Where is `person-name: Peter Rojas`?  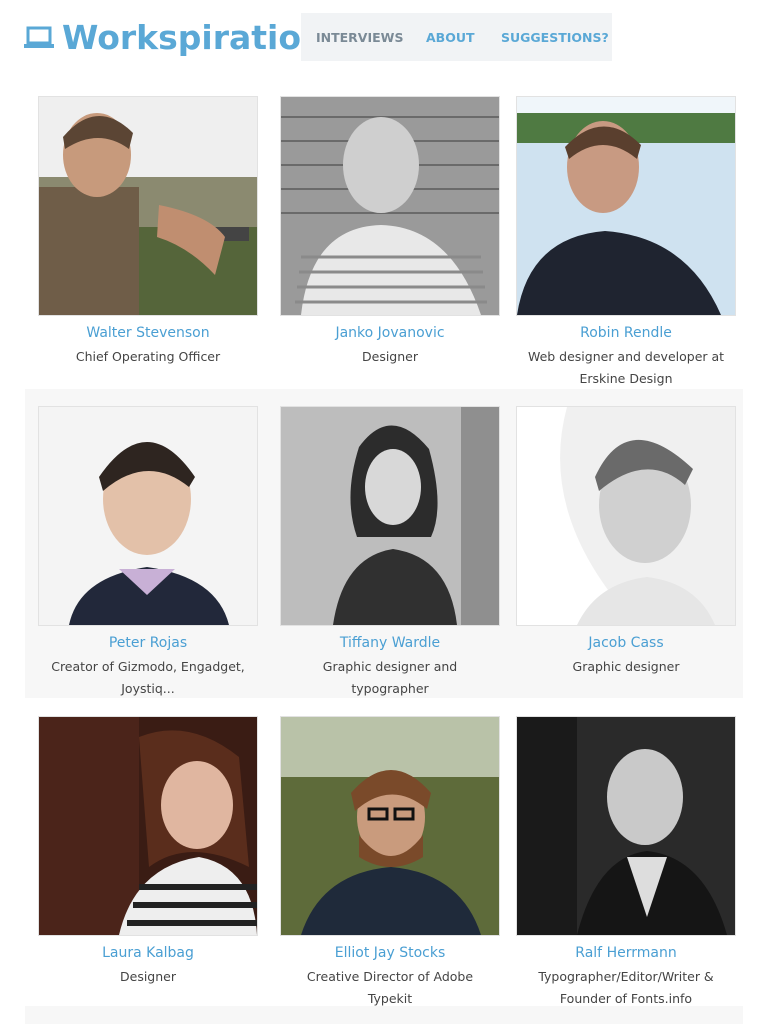
person-name: Peter Rojas is located at coordinates (148, 643).